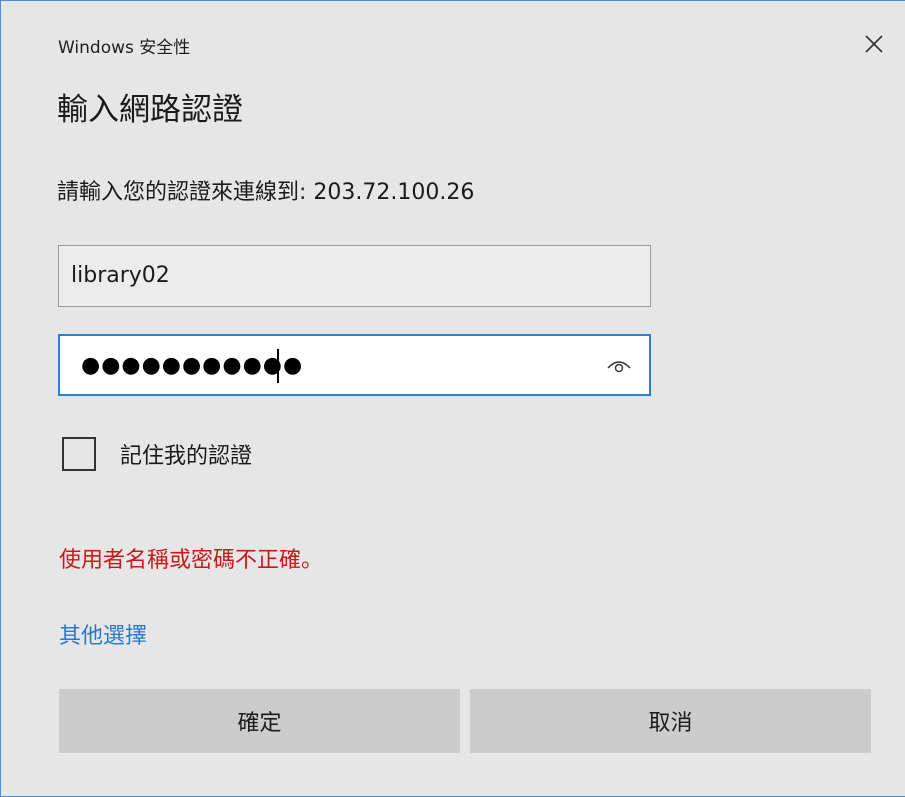  I want to click on ok-button: 確定, so click(259, 721).